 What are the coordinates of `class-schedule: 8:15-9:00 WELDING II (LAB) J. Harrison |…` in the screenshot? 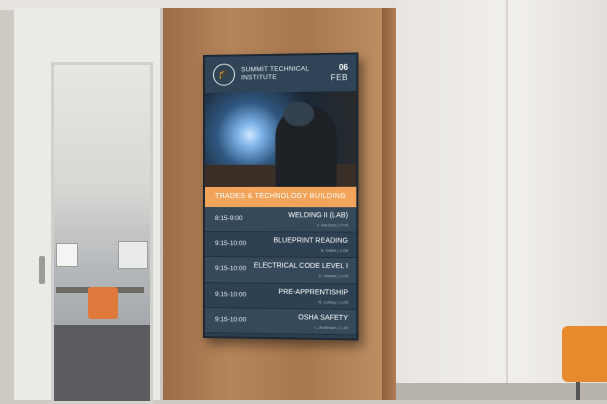 It's located at (280, 271).